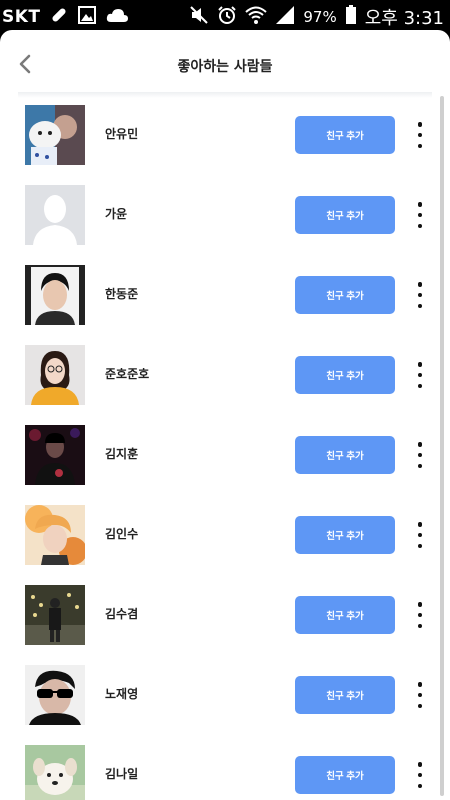 The width and height of the screenshot is (450, 800). What do you see at coordinates (256, 17) in the screenshot?
I see `wifi-icon` at bounding box center [256, 17].